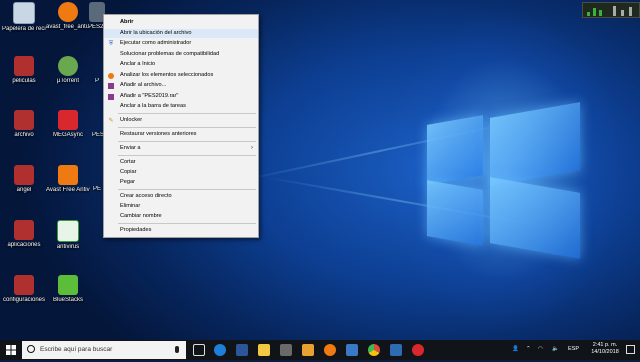  Describe the element at coordinates (605, 345) in the screenshot. I see `clock-time: 2:41 p. m.` at that location.